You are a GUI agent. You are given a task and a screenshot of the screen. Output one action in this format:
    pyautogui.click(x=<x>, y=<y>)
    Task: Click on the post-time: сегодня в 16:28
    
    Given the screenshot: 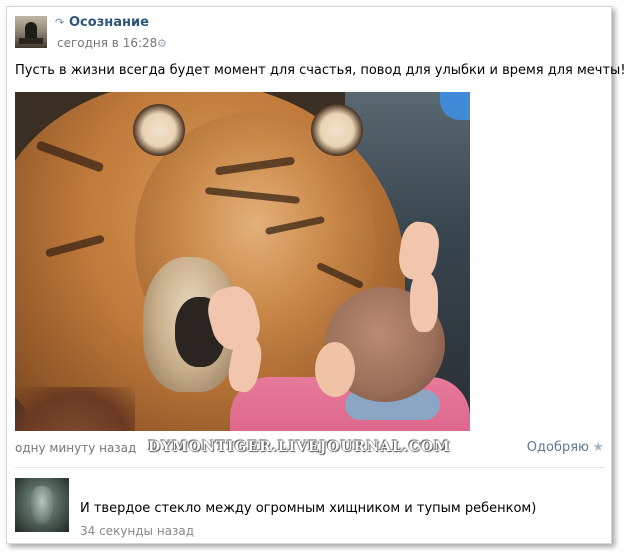 What is the action you would take?
    pyautogui.click(x=107, y=43)
    